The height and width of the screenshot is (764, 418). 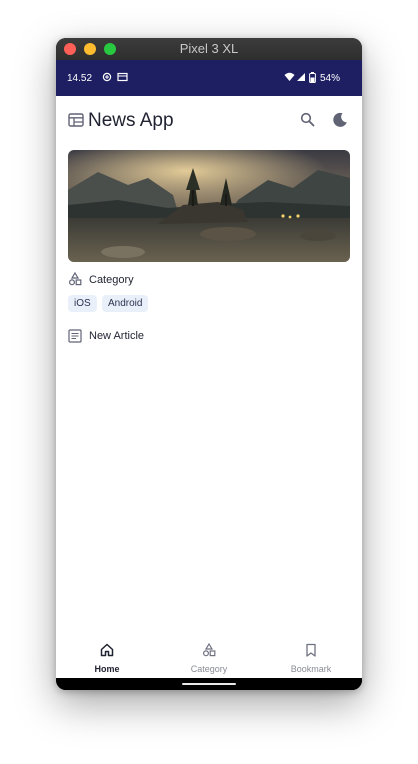 What do you see at coordinates (75, 279) in the screenshot?
I see `category-shapes-icon` at bounding box center [75, 279].